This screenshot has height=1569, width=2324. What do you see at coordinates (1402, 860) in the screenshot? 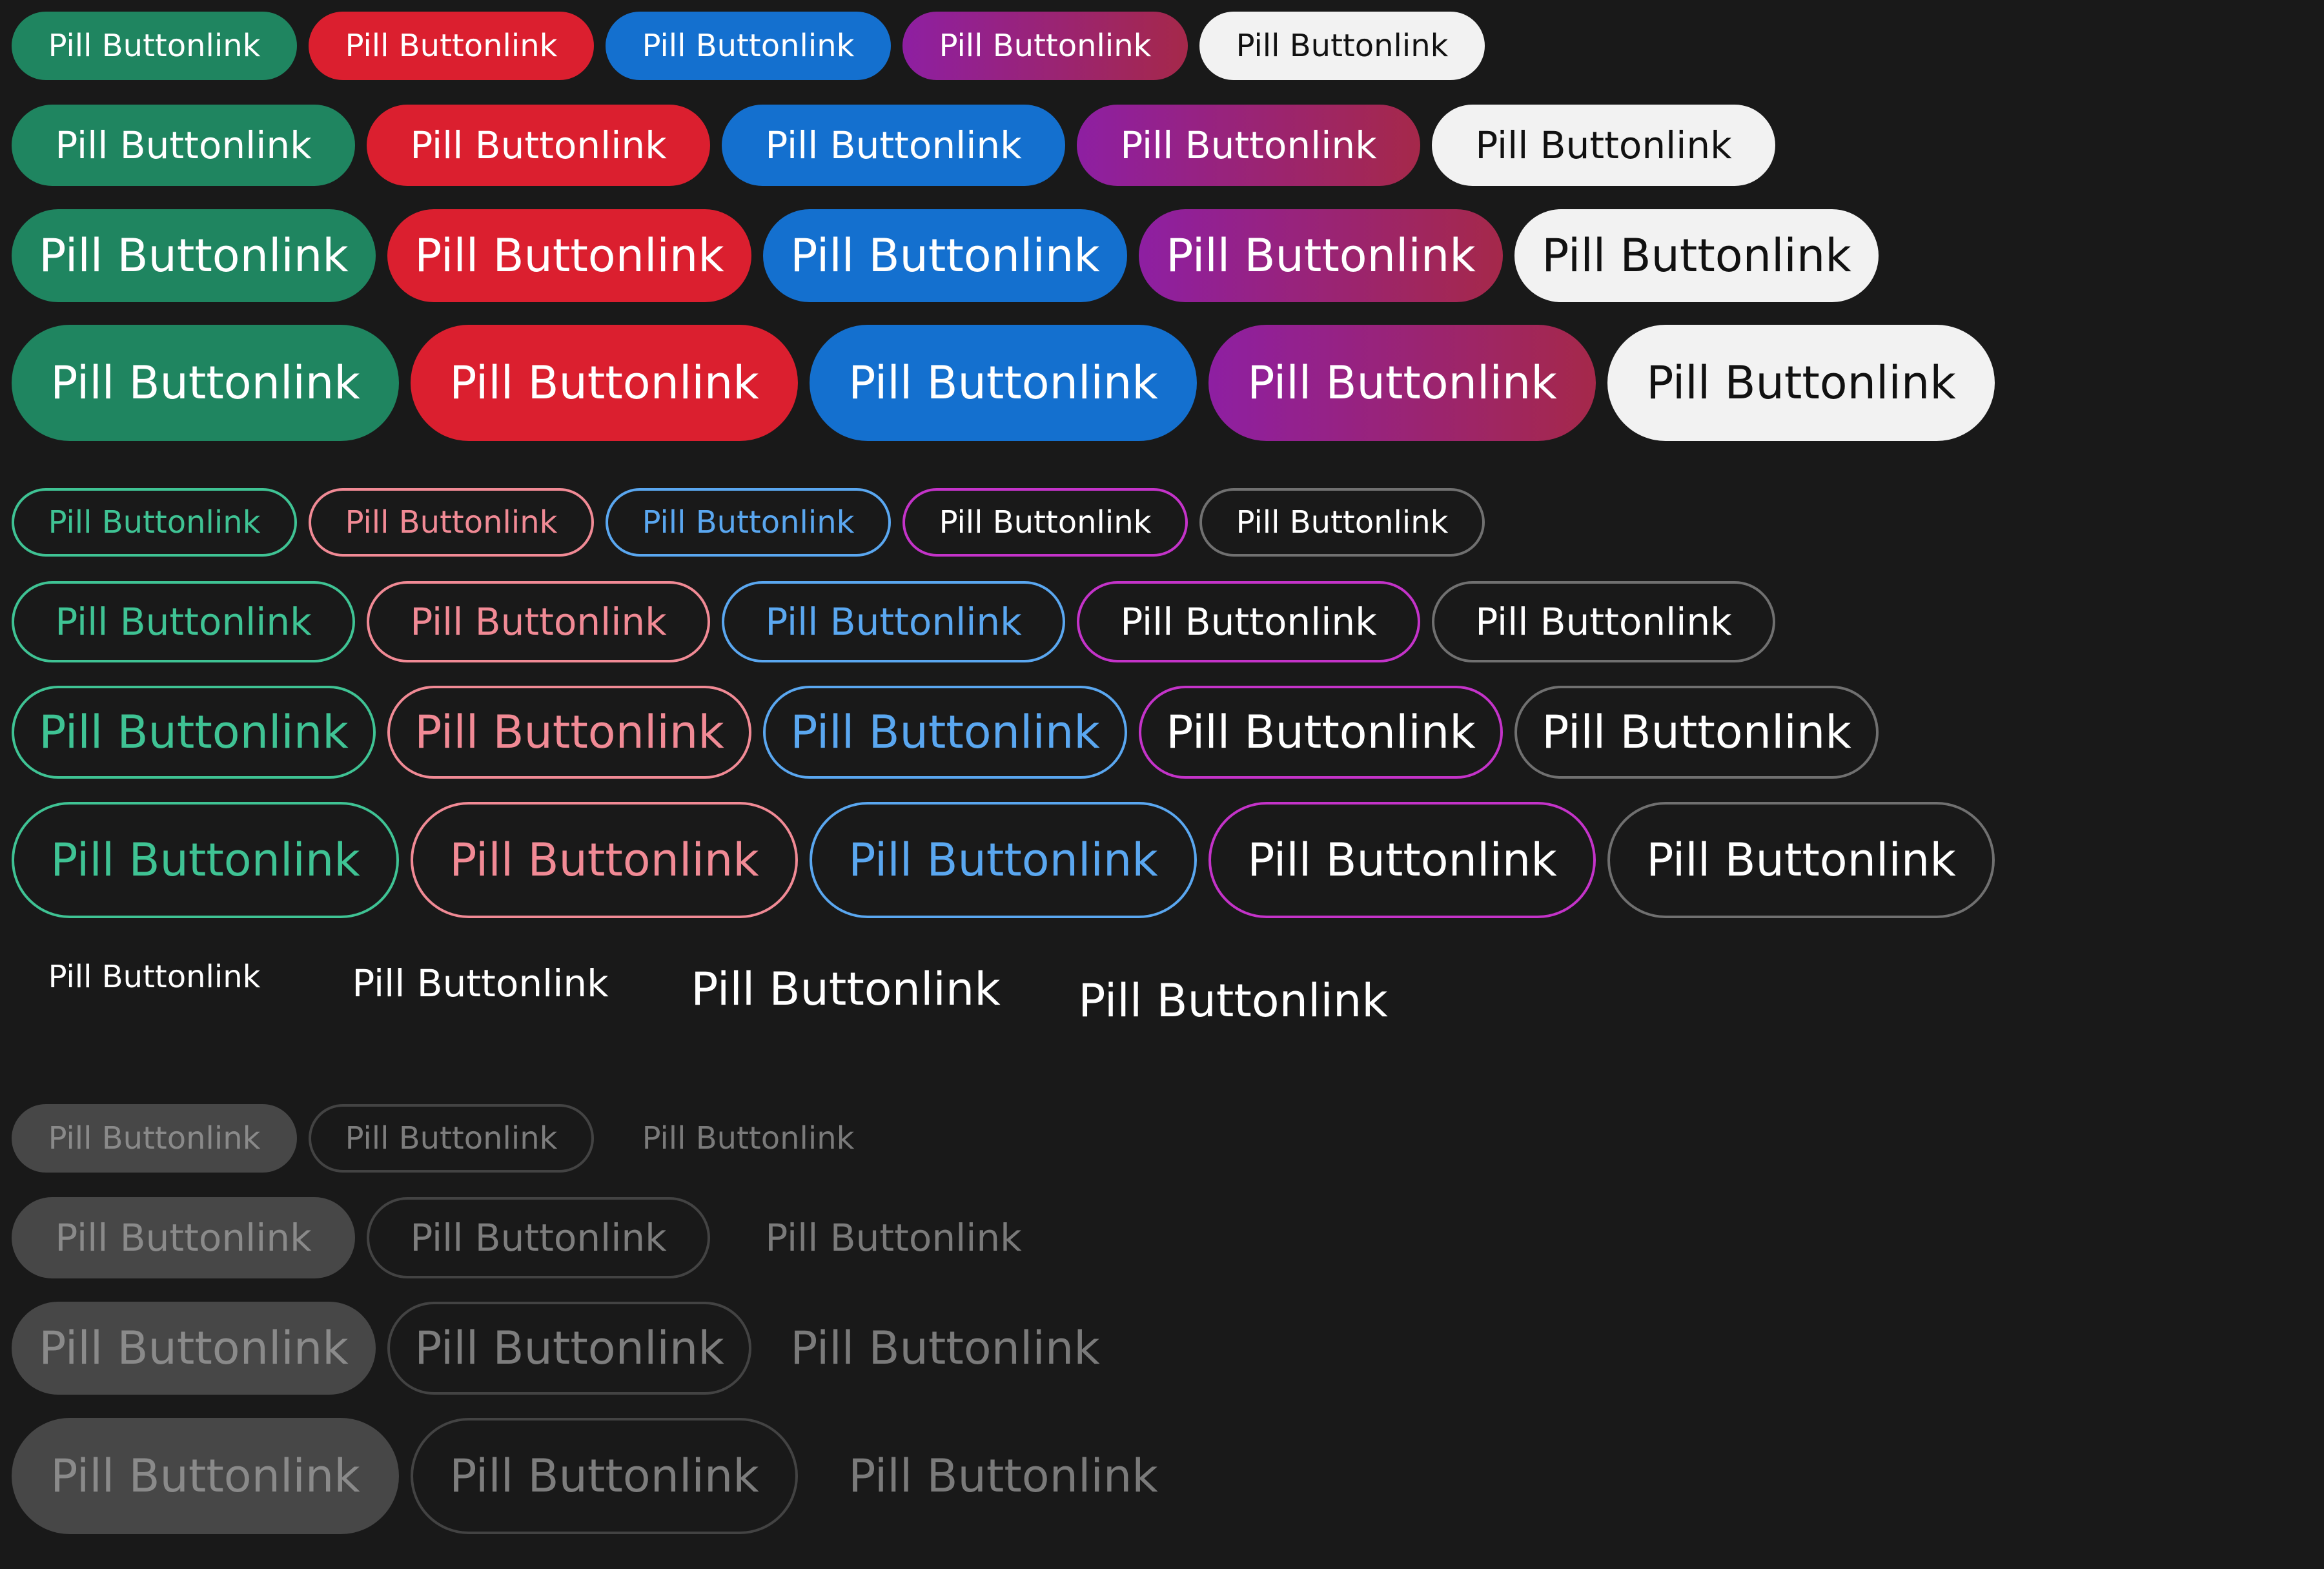
I see `pill-button-outline-purple-xl: Pill Buttonlink` at bounding box center [1402, 860].